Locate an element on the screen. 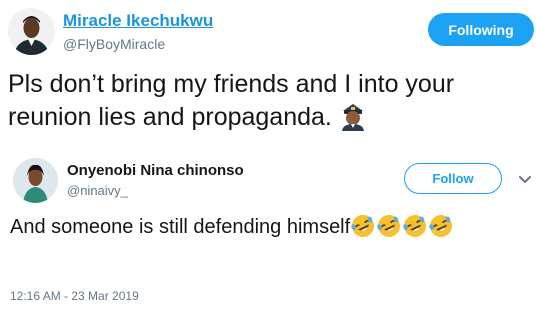 This screenshot has height=309, width=536. reply-author-handle: @ninaivy_ is located at coordinates (97, 190).